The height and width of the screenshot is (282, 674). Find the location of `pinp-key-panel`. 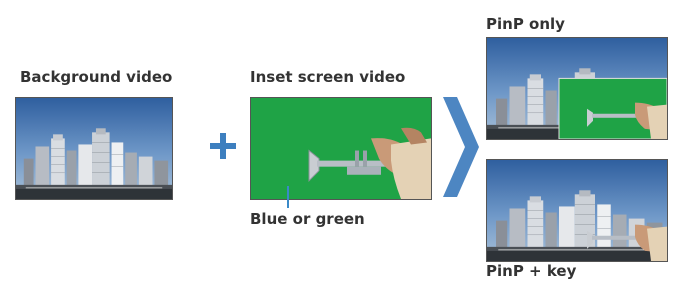

pinp-key-panel is located at coordinates (577, 210).